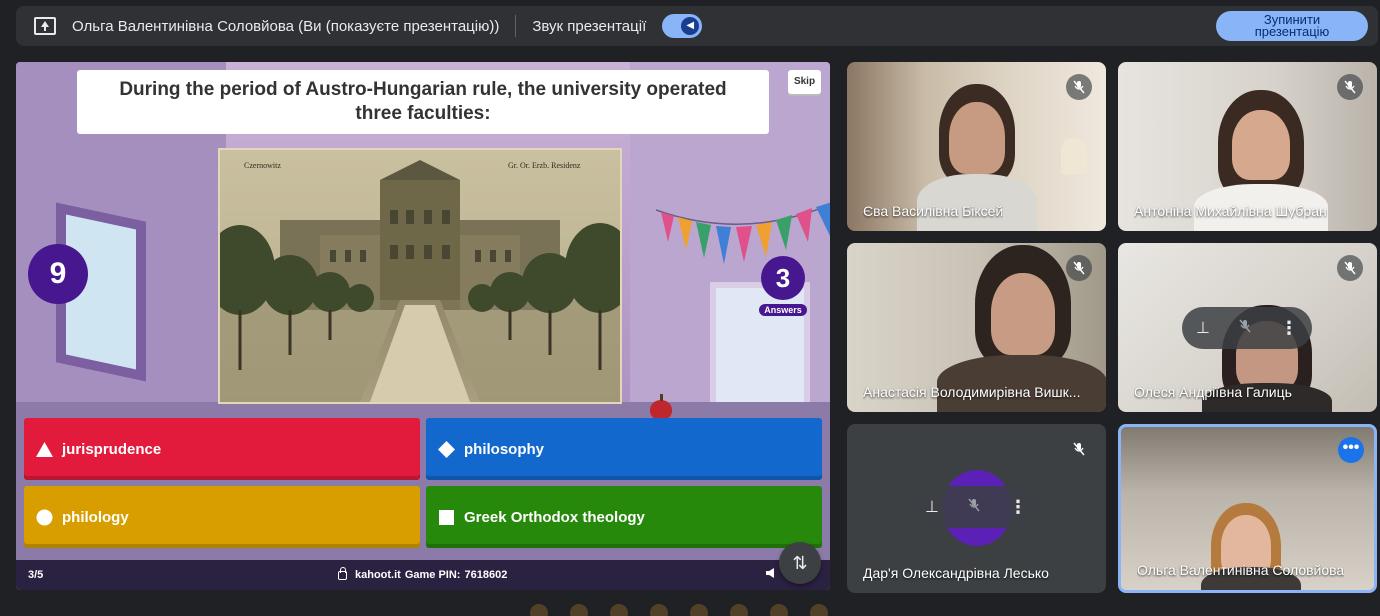  I want to click on answers-count: 3, so click(783, 278).